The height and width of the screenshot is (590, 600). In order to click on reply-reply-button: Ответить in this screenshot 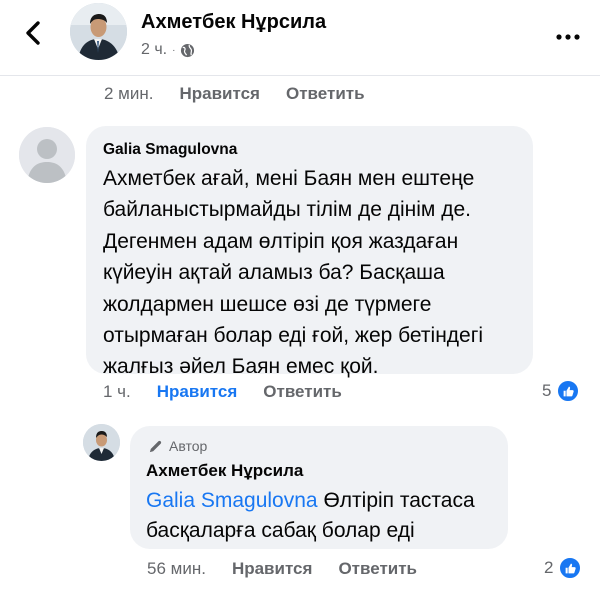, I will do `click(377, 569)`.